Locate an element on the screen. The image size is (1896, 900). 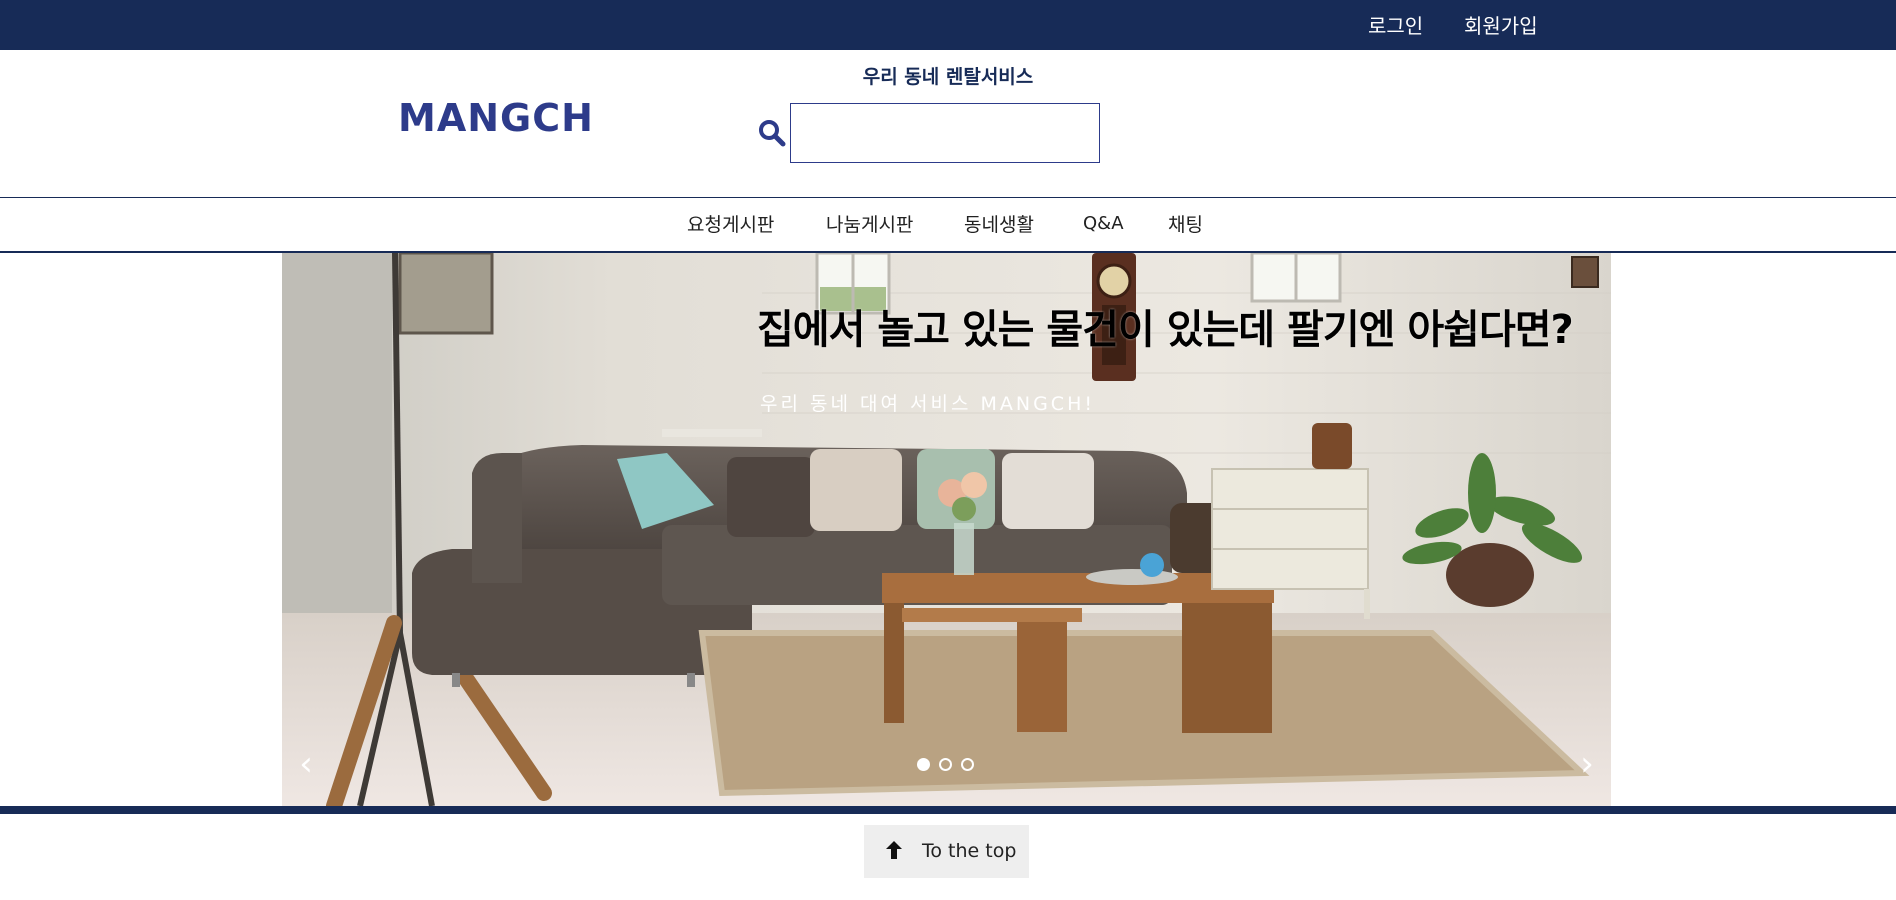
nav-item-neighborhood-life: 동네생활 is located at coordinates (999, 223).